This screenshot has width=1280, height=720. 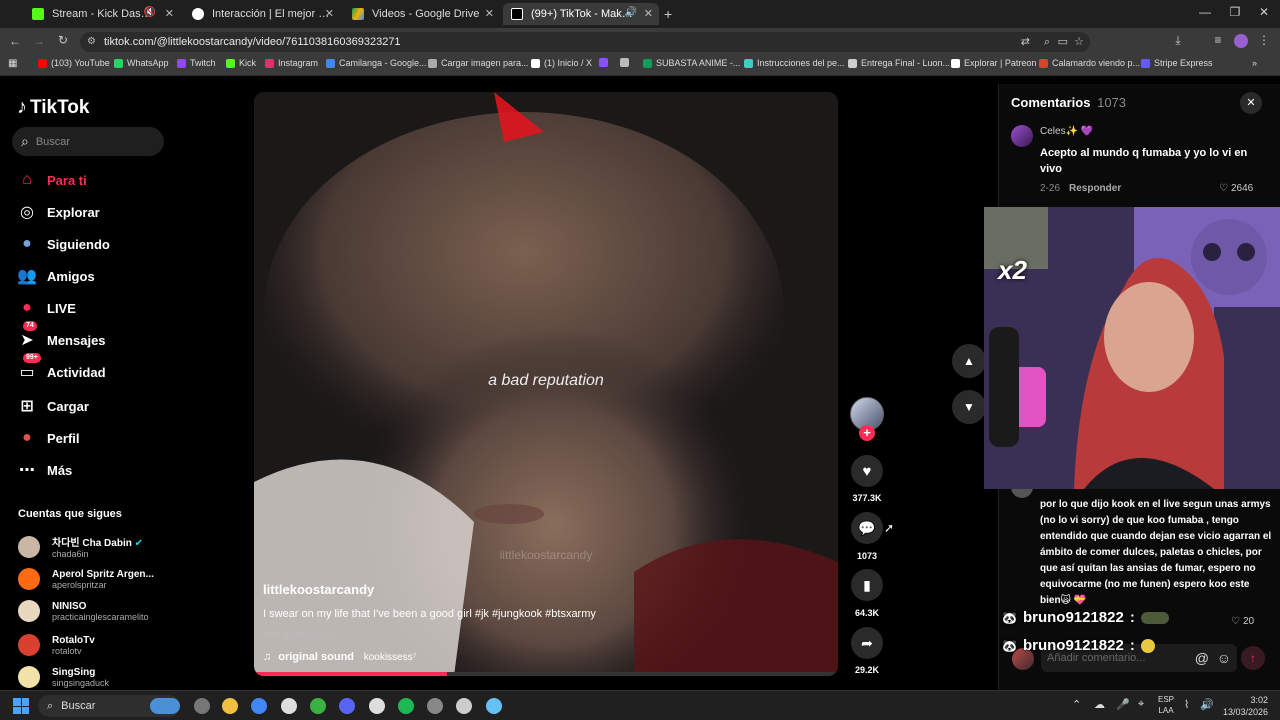 I want to click on forward-icon: →, so click(x=39, y=41).